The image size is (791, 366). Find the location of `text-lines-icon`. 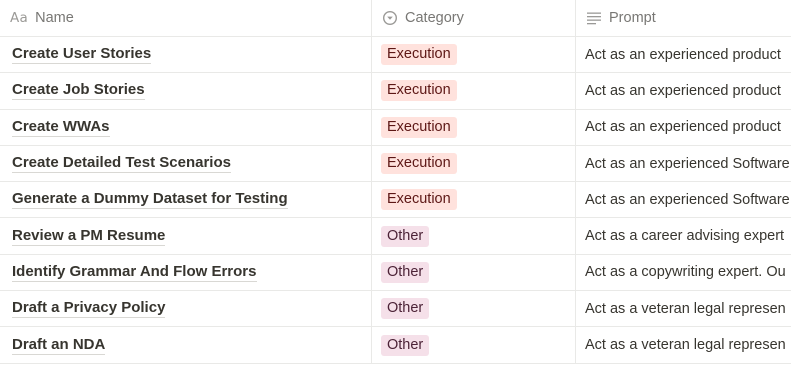

text-lines-icon is located at coordinates (594, 18).